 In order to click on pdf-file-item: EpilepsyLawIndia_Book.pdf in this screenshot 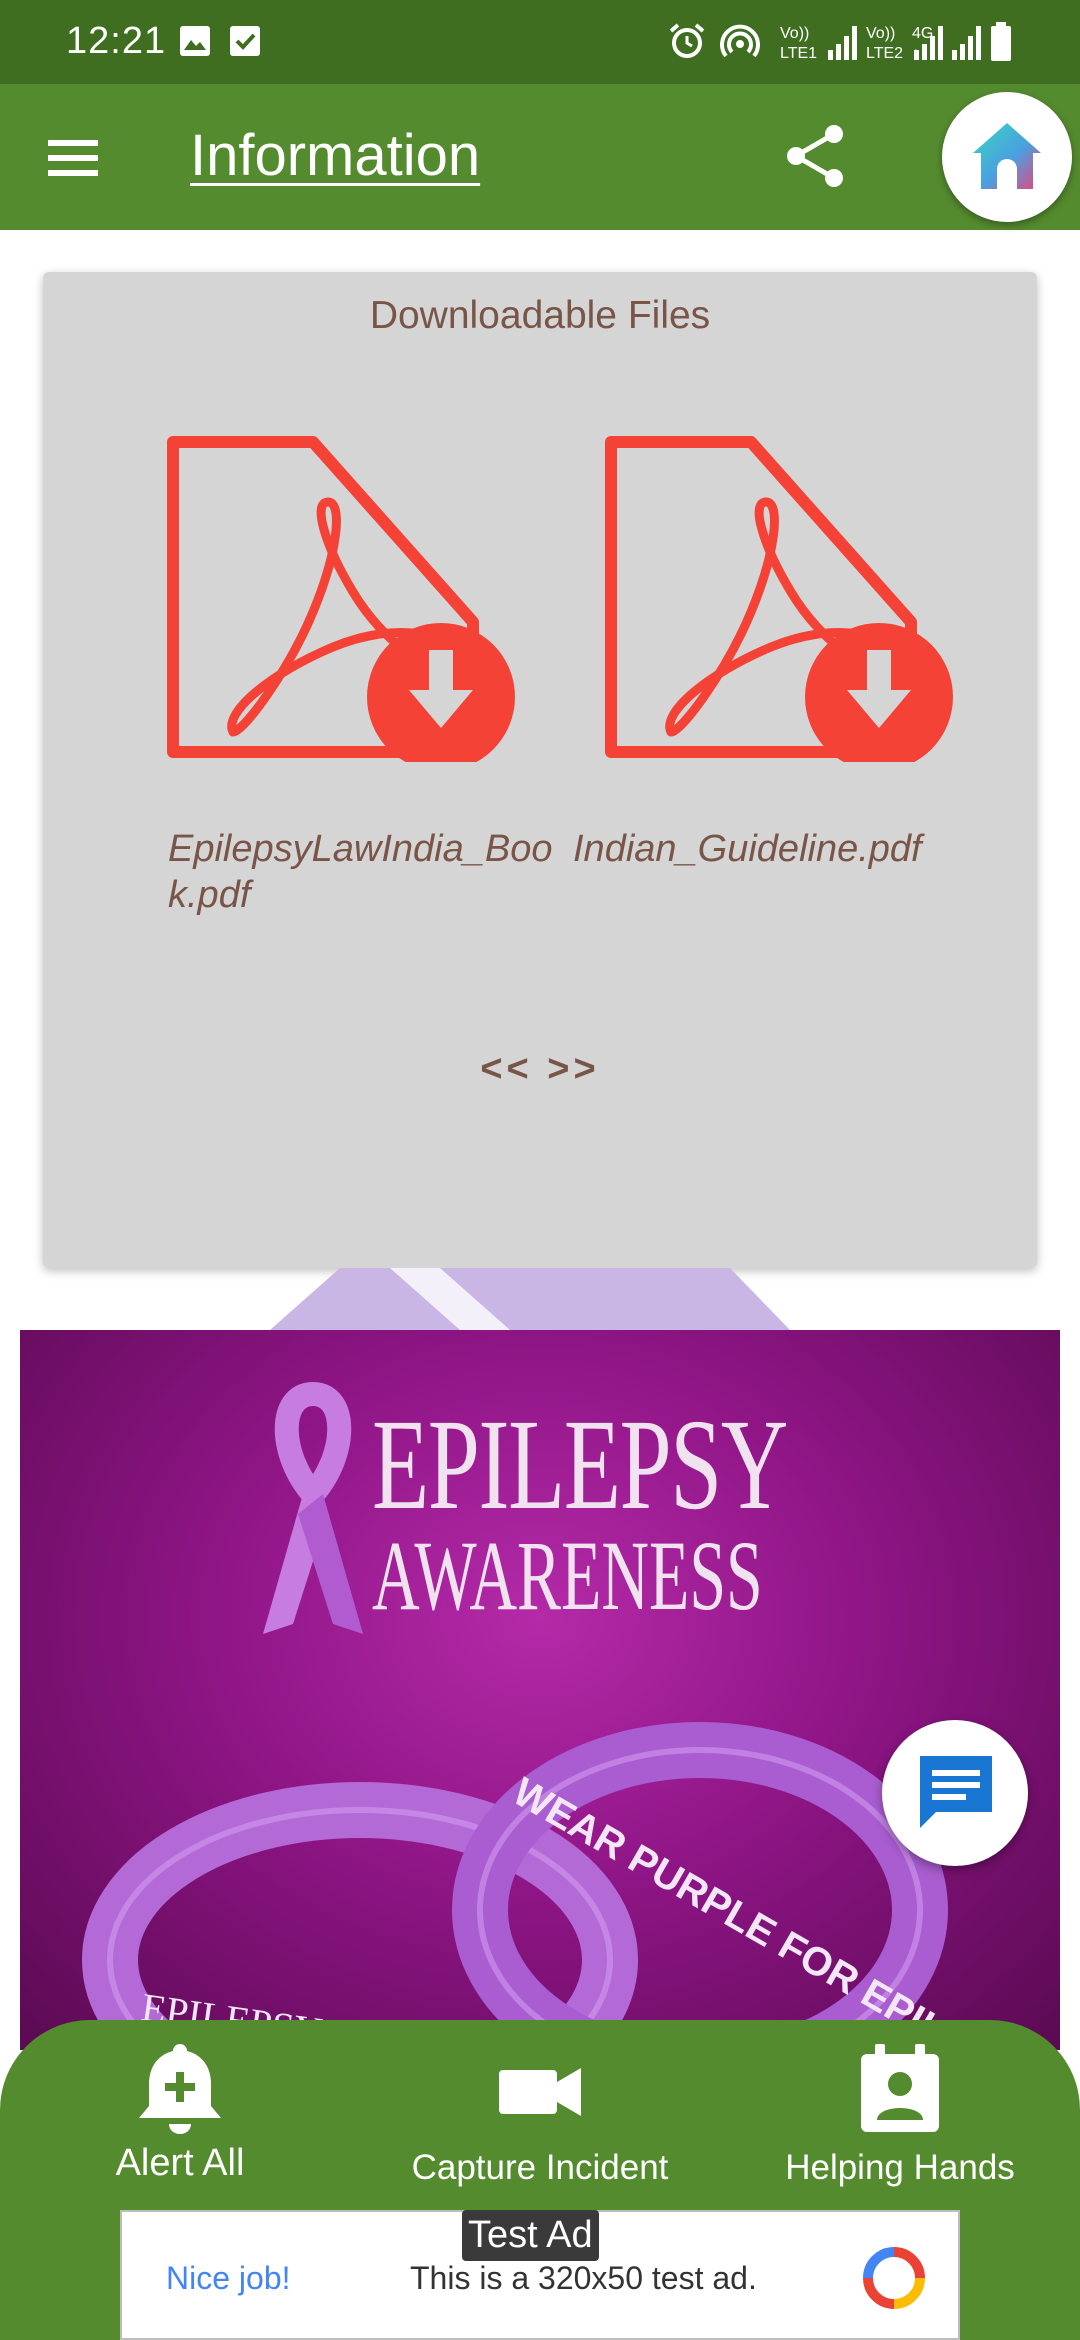, I will do `click(338, 674)`.